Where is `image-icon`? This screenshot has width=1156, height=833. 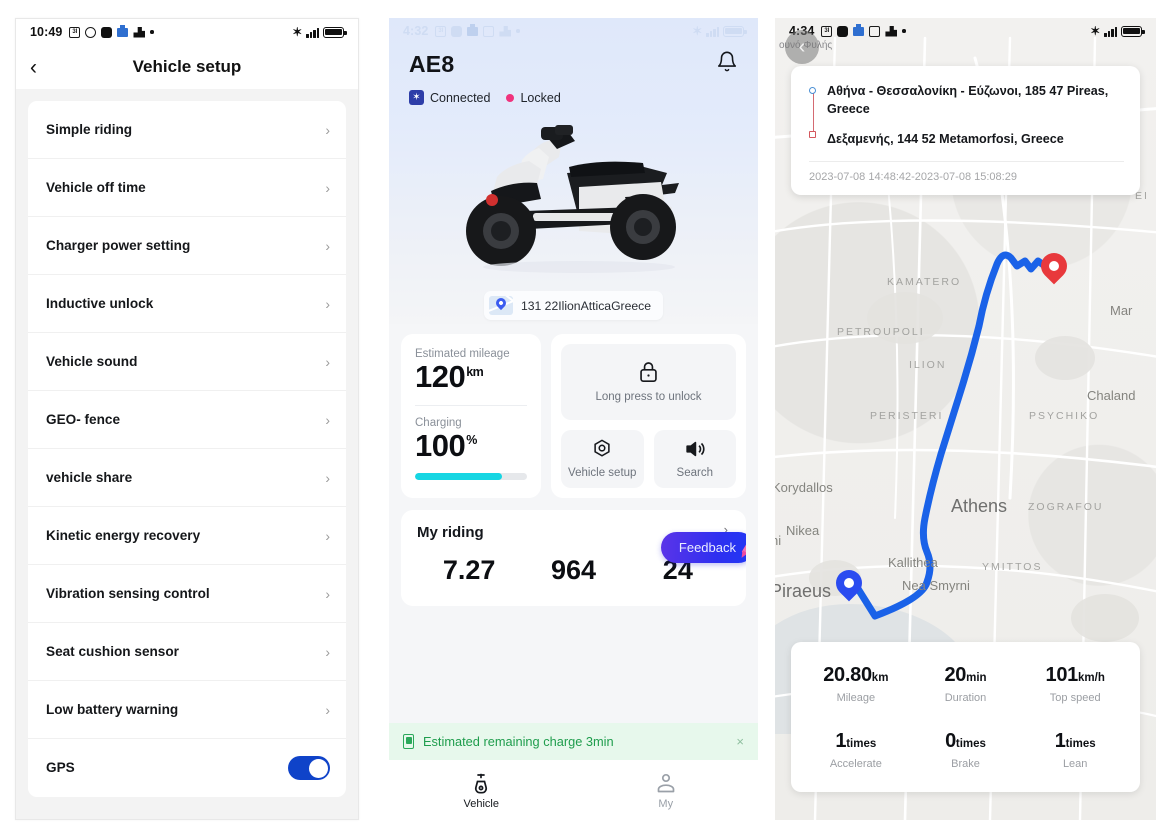
image-icon is located at coordinates (489, 31).